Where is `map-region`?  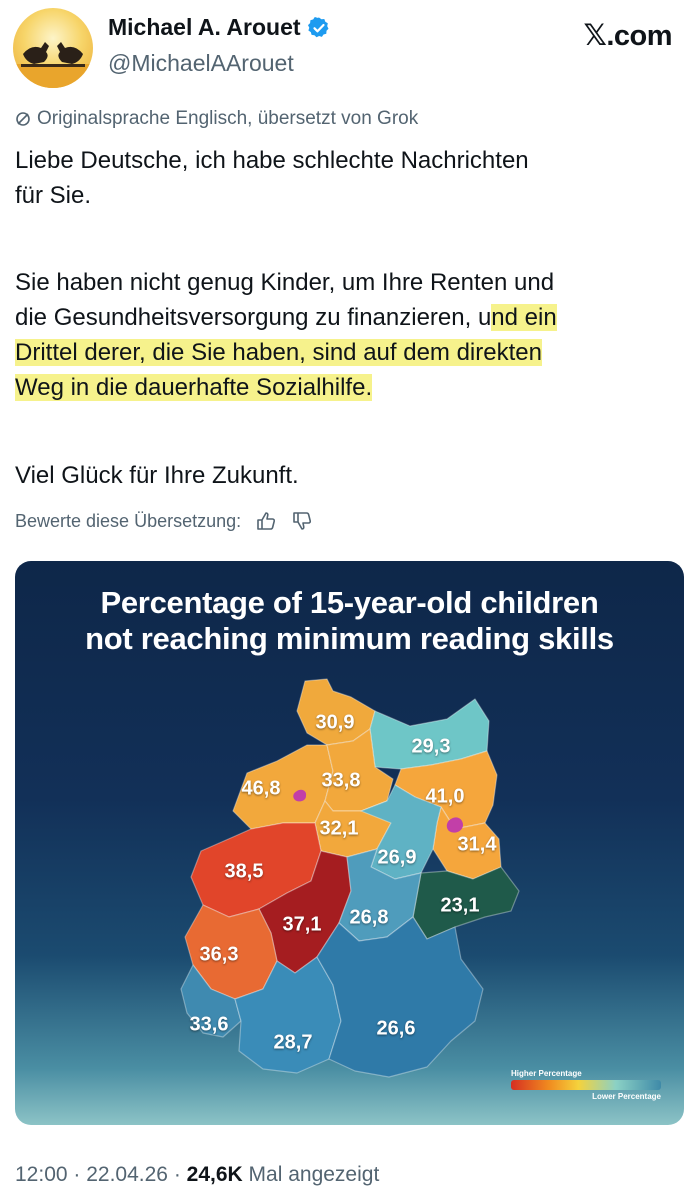 map-region is located at coordinates (400, 997).